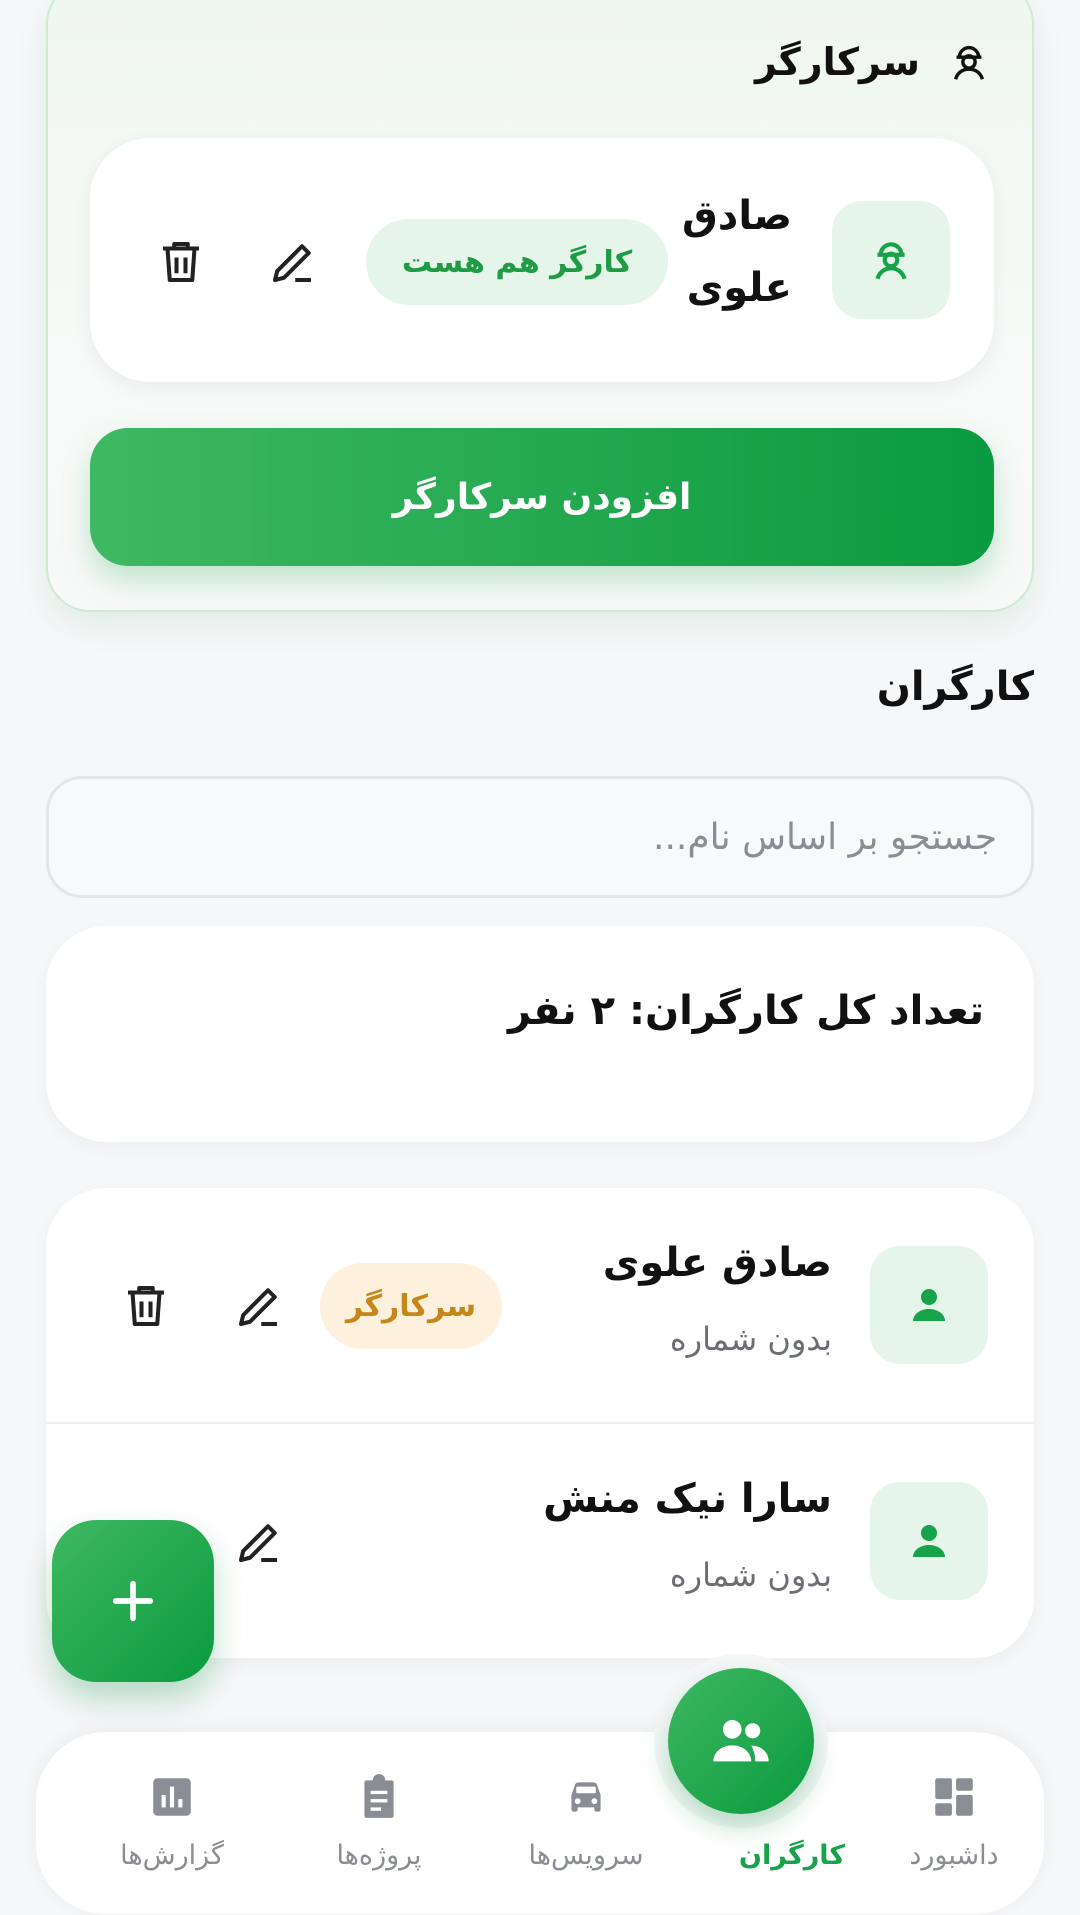  What do you see at coordinates (379, 1855) in the screenshot?
I see `nav-label-projects: پروژه‌ها` at bounding box center [379, 1855].